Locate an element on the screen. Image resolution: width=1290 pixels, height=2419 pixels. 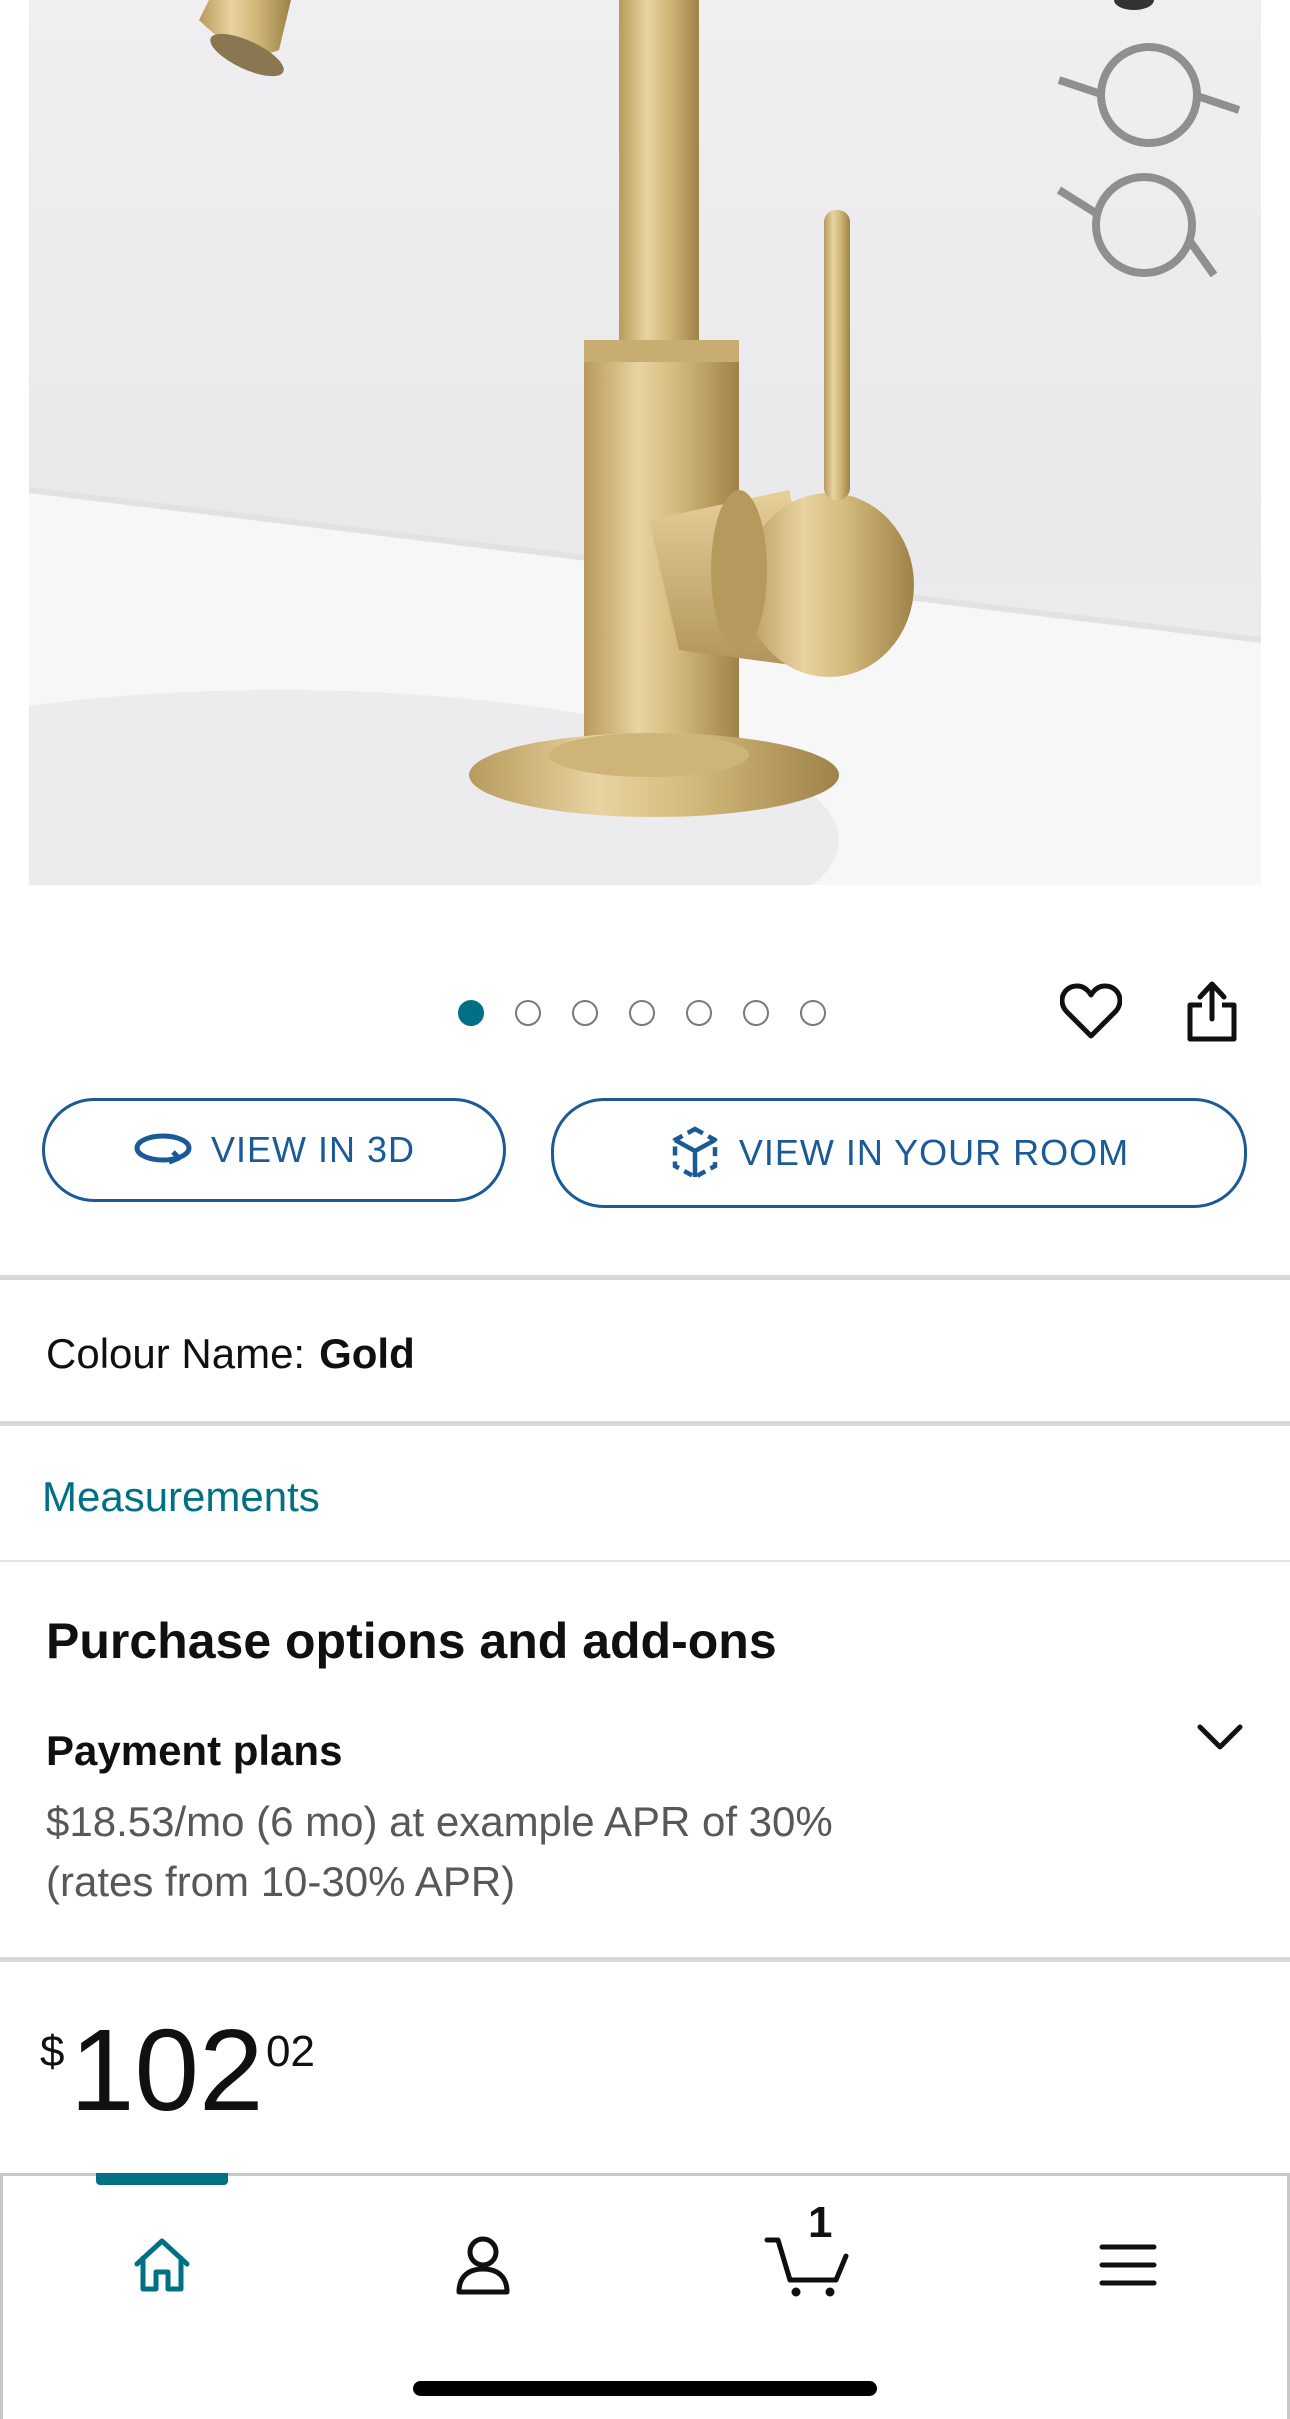
payment-plans-title: Payment plans is located at coordinates (194, 1750).